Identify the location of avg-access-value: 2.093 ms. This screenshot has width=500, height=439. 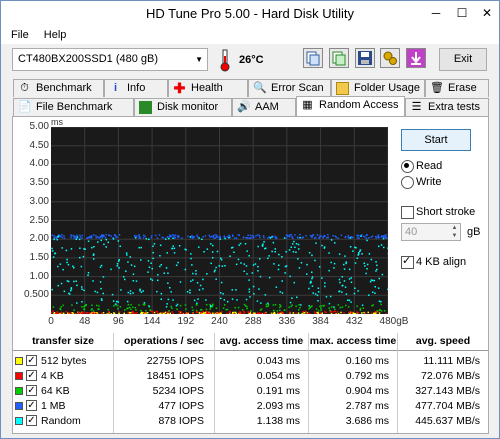
(278, 406).